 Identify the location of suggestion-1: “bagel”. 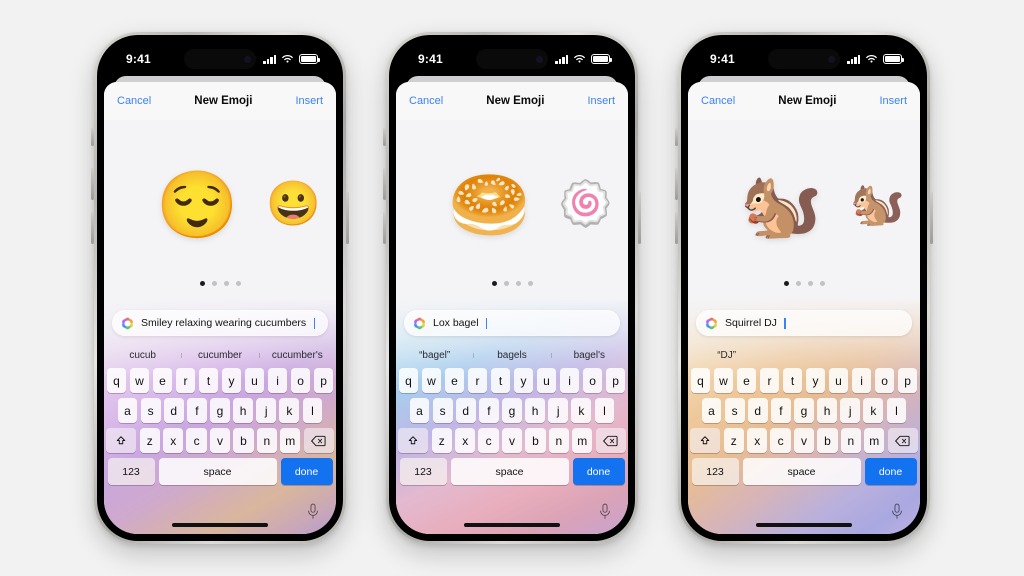
(434, 355).